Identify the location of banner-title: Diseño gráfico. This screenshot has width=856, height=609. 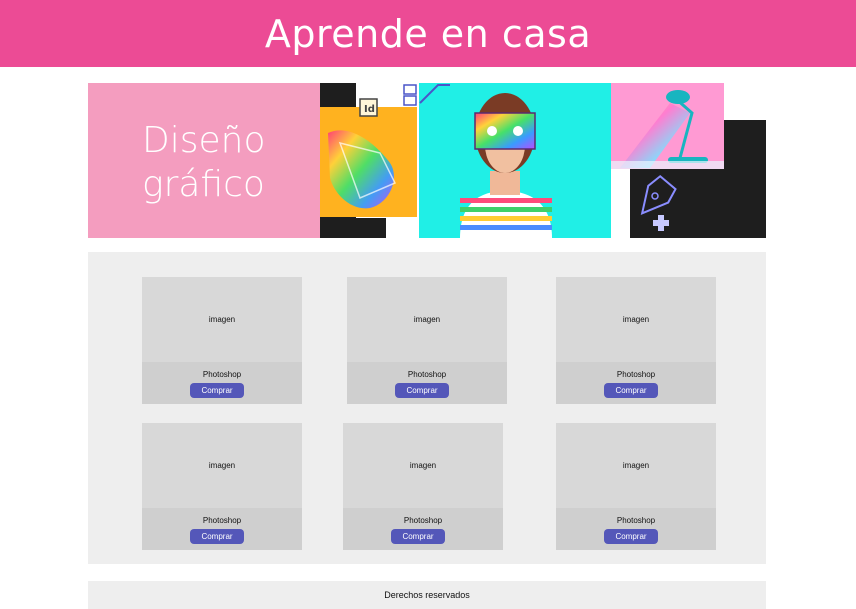
(203, 163).